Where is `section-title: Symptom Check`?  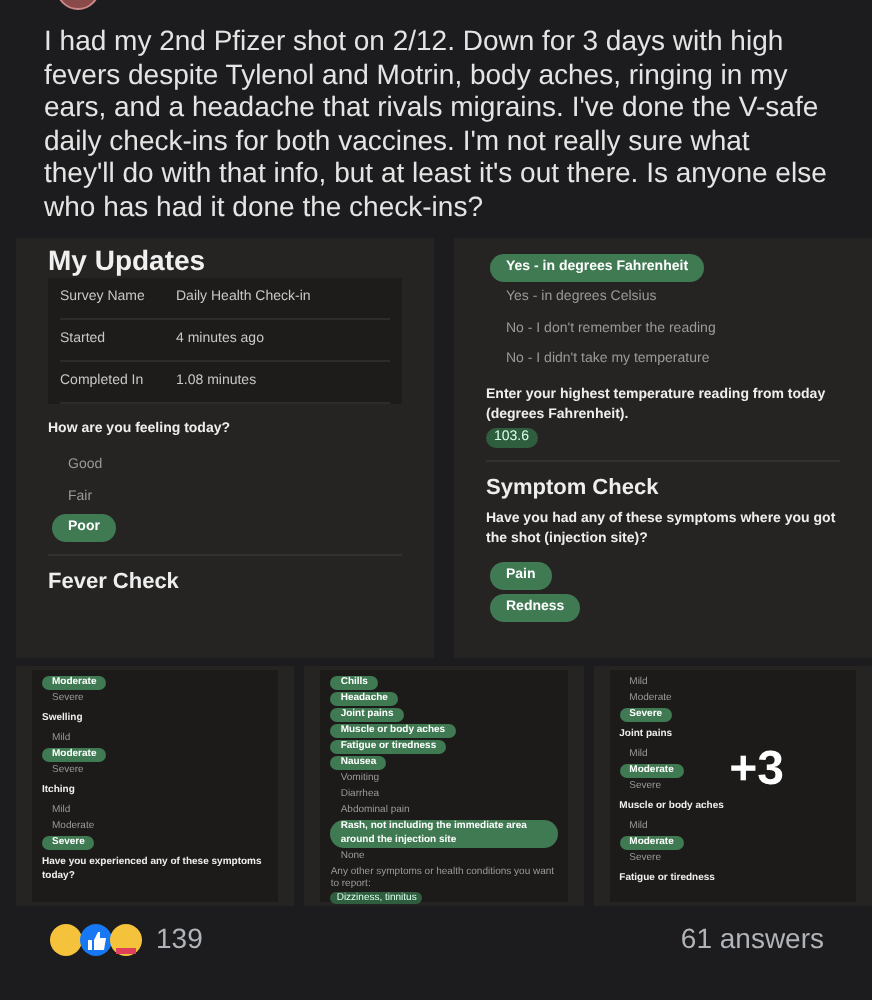
section-title: Symptom Check is located at coordinates (663, 479).